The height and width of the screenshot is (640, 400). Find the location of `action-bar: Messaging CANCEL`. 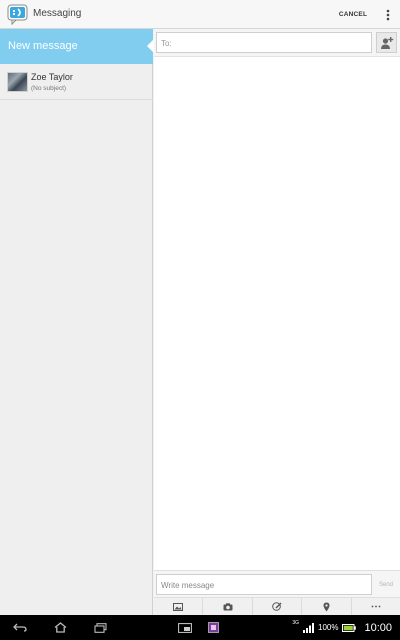

action-bar: Messaging CANCEL is located at coordinates (200, 14).